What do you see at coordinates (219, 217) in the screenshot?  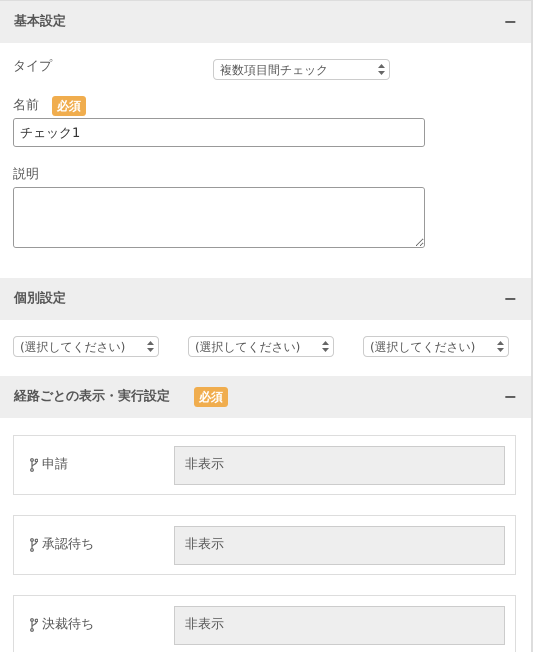 I see `text-area` at bounding box center [219, 217].